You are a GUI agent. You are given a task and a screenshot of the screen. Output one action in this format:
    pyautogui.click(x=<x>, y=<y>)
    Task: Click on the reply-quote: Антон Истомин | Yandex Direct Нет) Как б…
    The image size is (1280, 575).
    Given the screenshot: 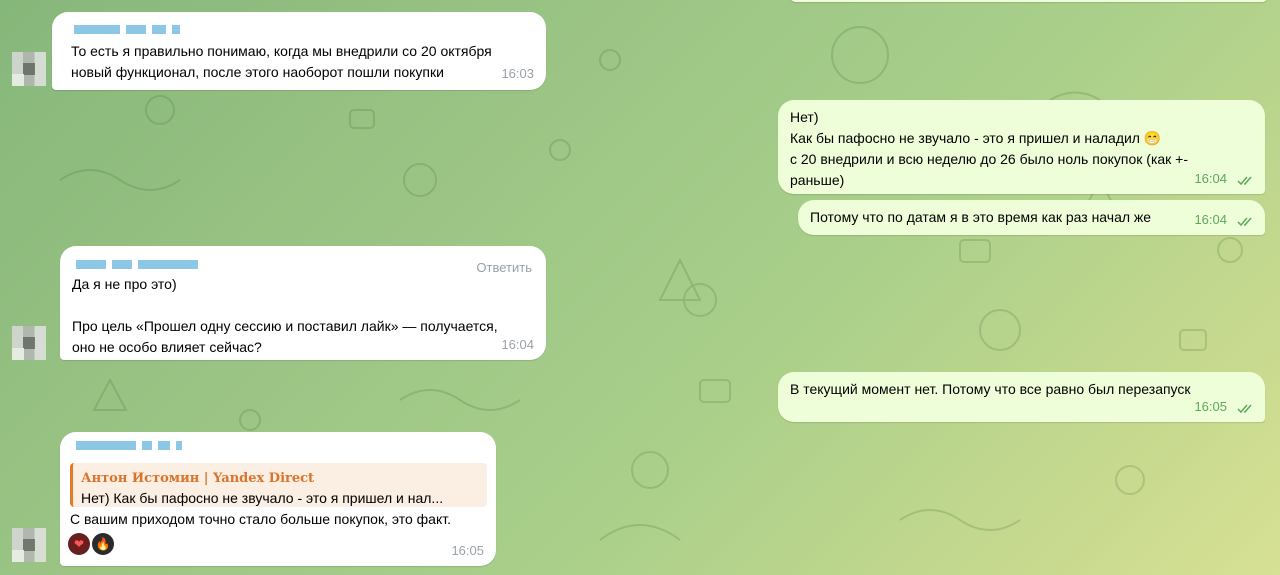 What is the action you would take?
    pyautogui.click(x=278, y=485)
    